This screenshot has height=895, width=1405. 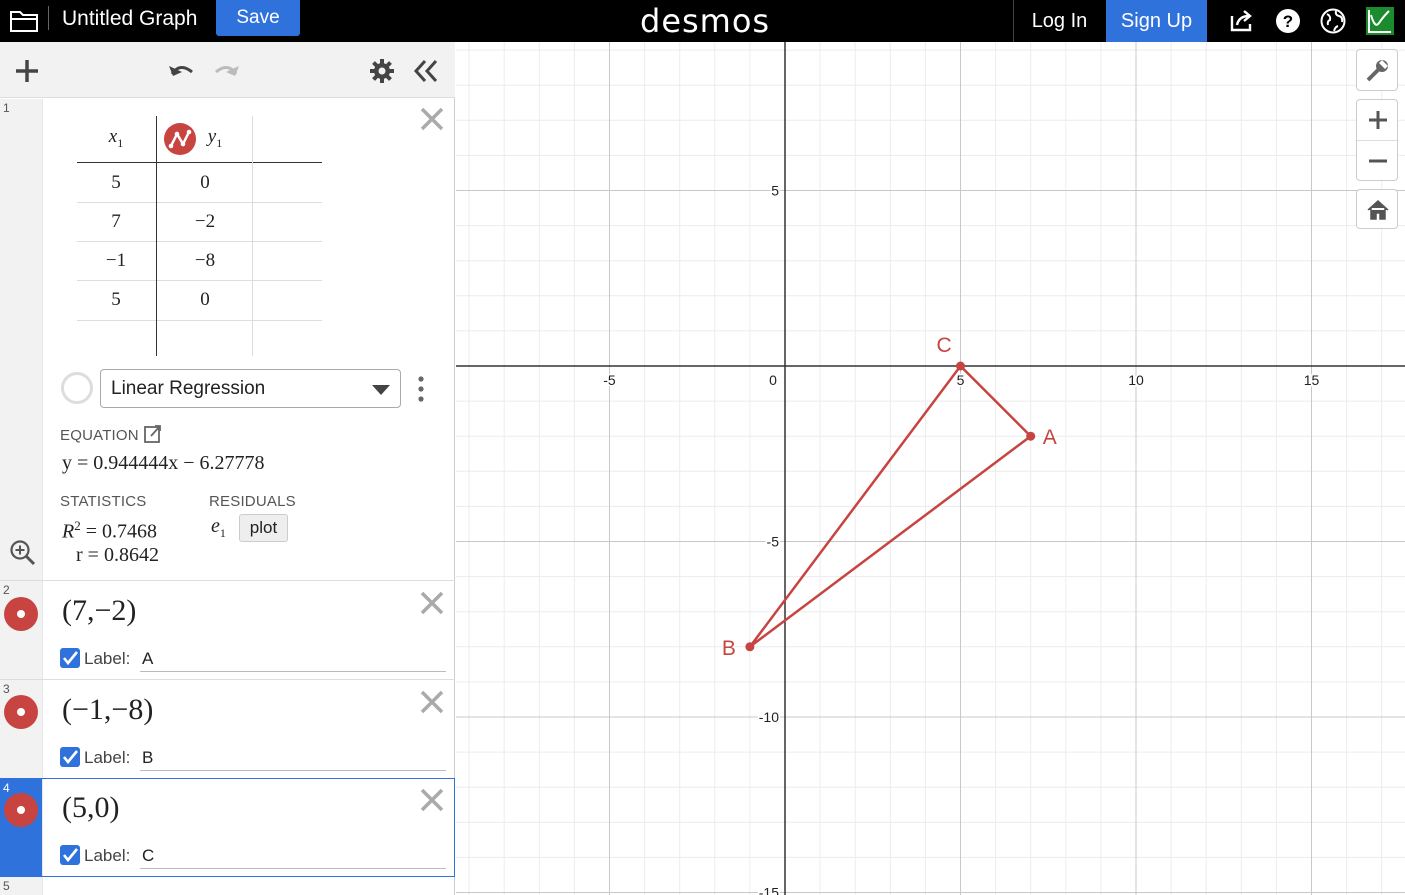 I want to click on label-input: C, so click(x=293, y=857).